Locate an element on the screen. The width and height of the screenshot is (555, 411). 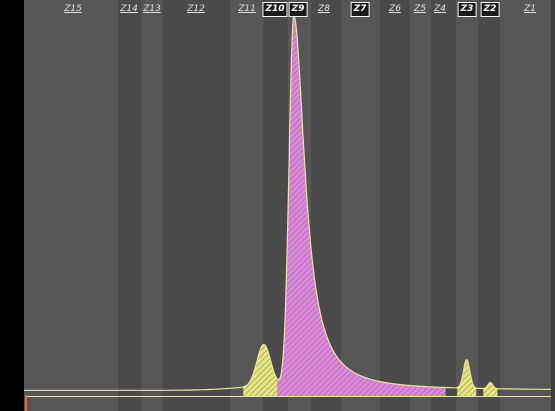
zone-label-z14: Z14 is located at coordinates (129, 9).